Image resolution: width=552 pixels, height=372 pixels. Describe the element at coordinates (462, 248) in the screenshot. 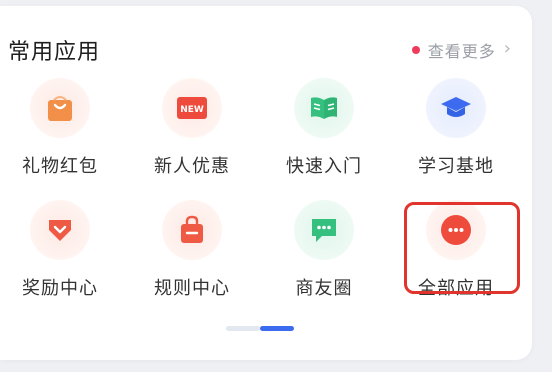

I see `highlight-outline` at that location.